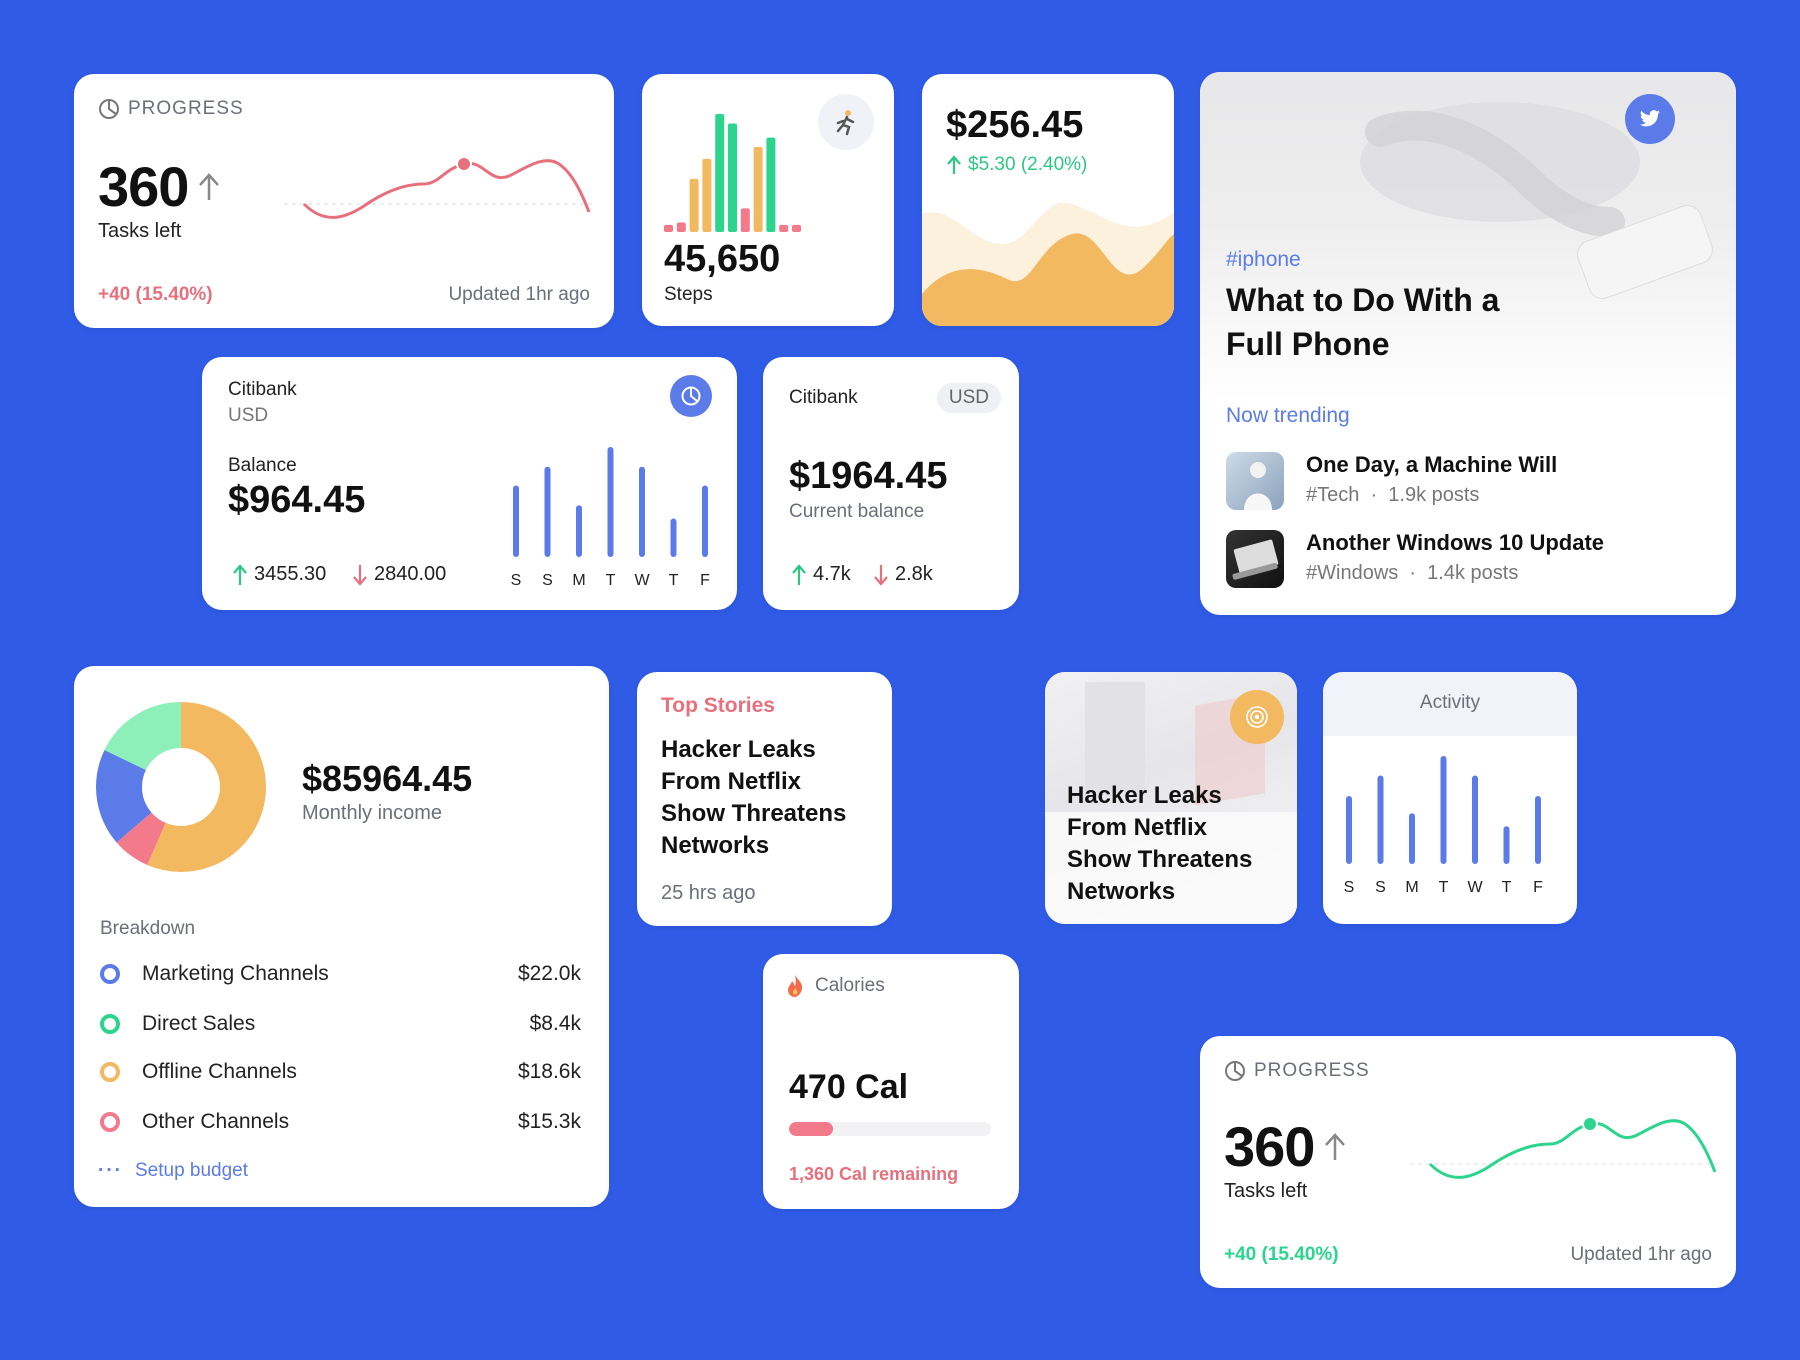 The height and width of the screenshot is (1360, 1800). I want to click on breakdown-row: Offline Channels $18.6k, so click(340, 1072).